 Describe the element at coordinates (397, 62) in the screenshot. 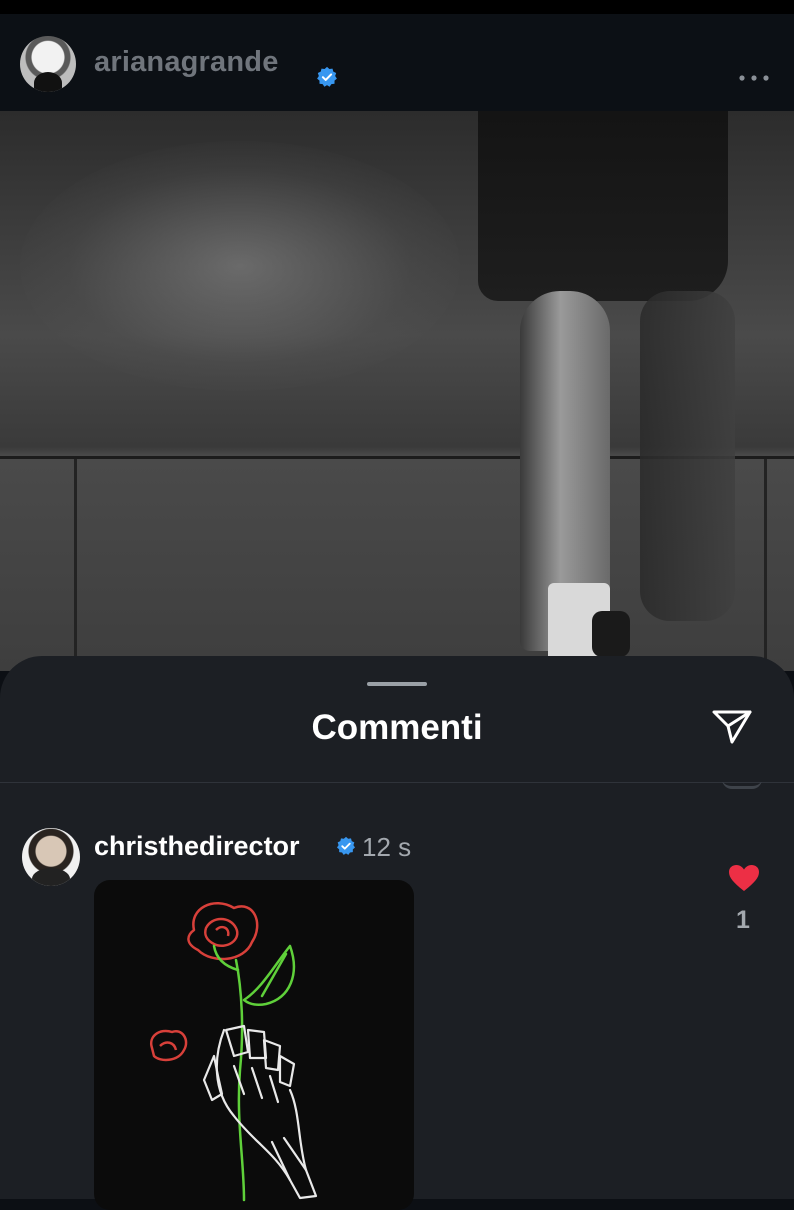

I see `post-header: arianagrande` at that location.